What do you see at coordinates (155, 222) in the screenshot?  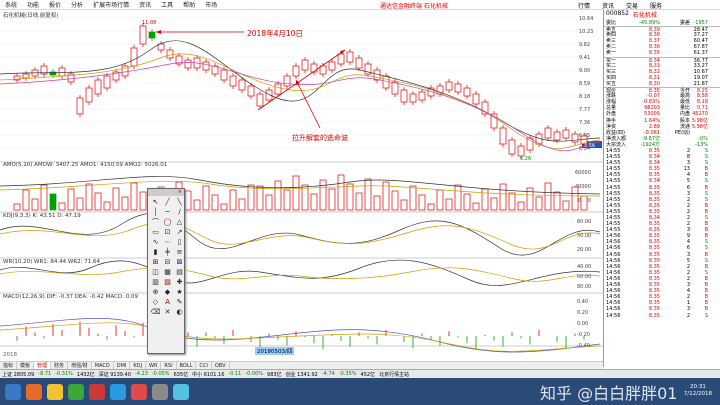 I see `drawing-tool-icon: ⌒` at bounding box center [155, 222].